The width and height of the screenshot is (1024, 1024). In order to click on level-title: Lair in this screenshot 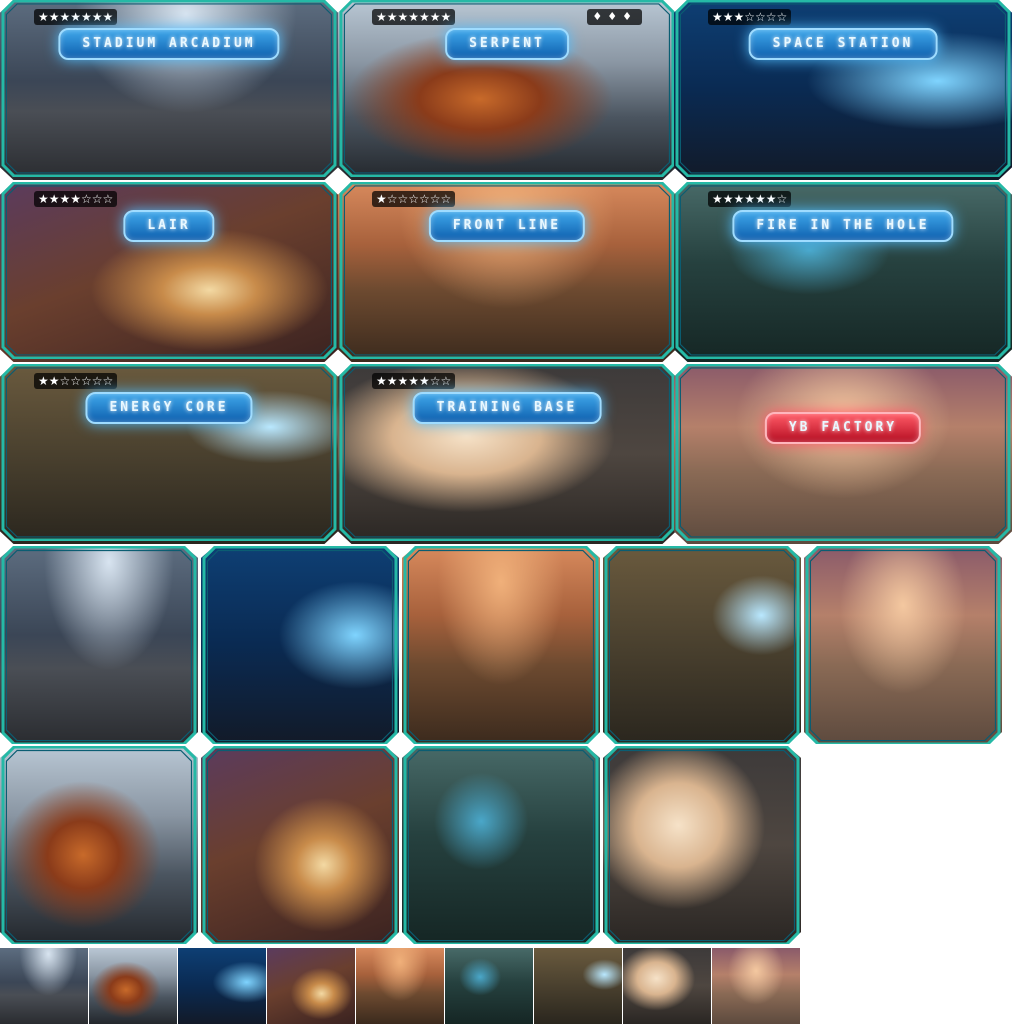, I will do `click(169, 226)`.